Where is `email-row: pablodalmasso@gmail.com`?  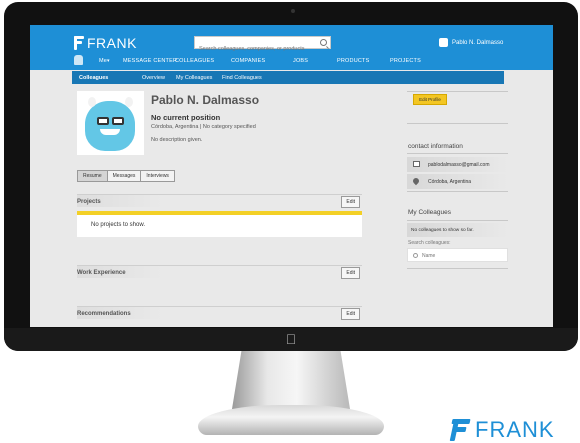 email-row: pablodalmasso@gmail.com is located at coordinates (457, 164).